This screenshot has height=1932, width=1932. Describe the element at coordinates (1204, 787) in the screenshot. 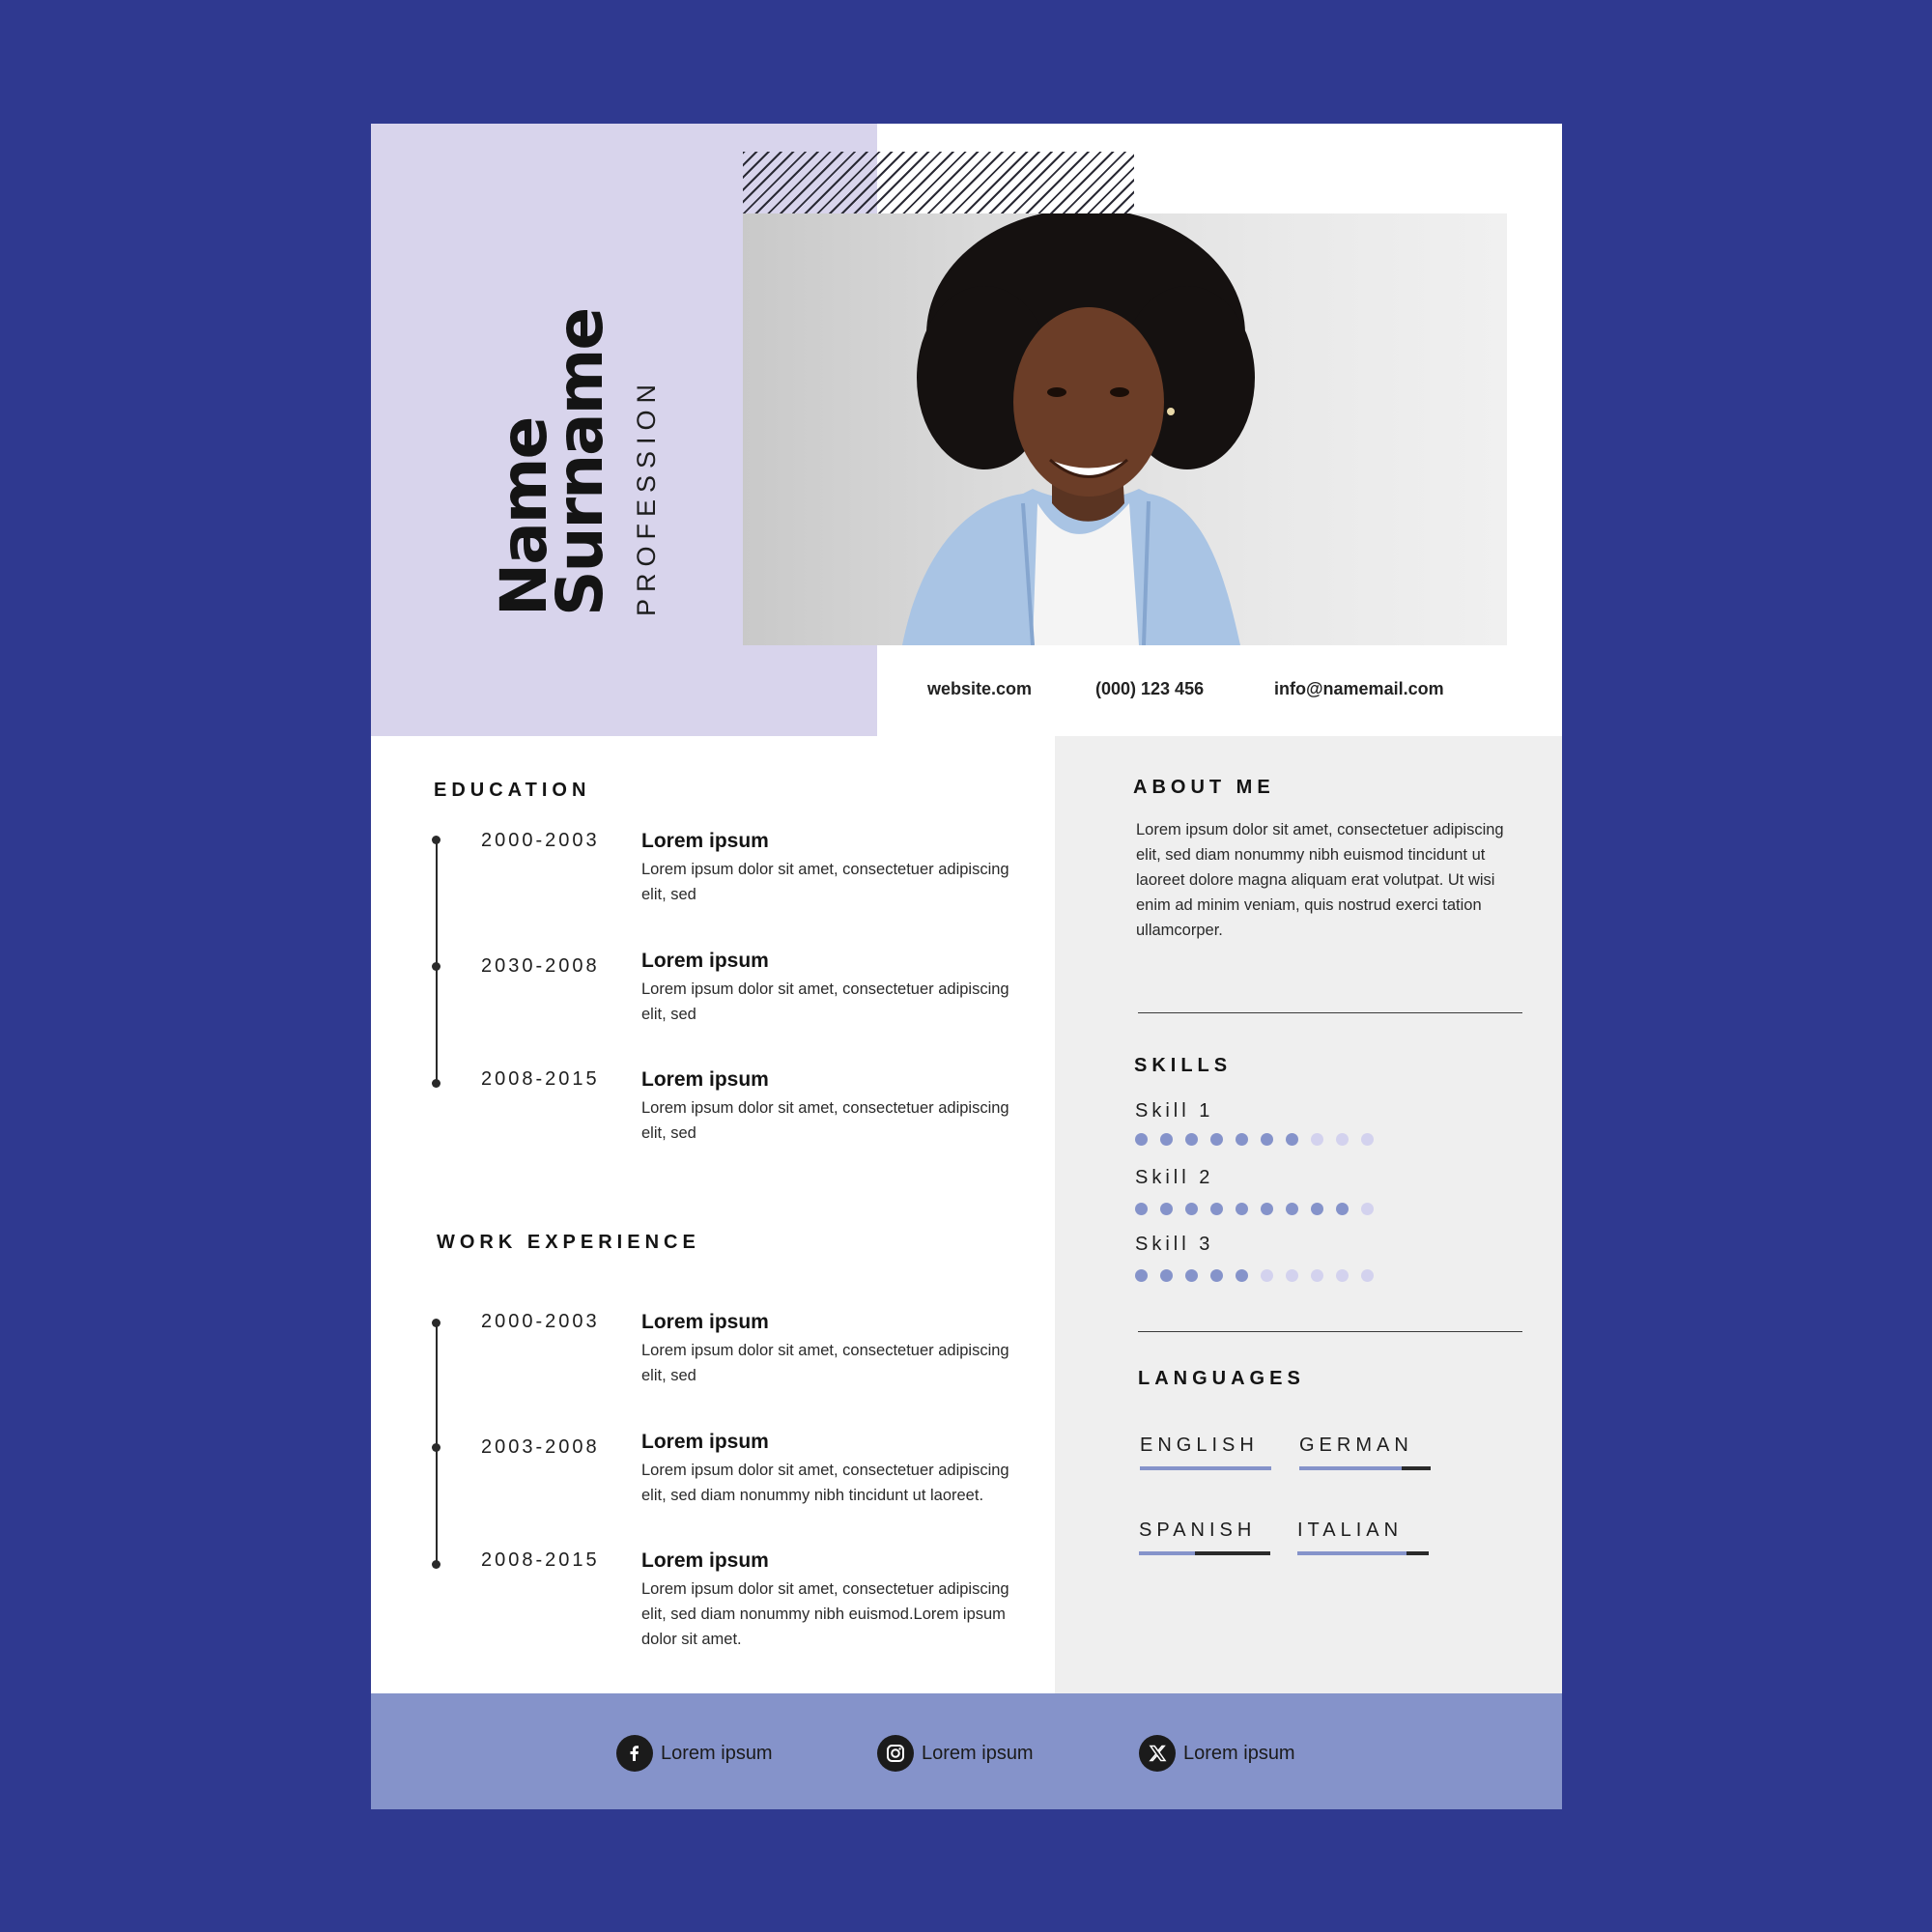

I see `about-me-heading: ABOUT ME` at that location.